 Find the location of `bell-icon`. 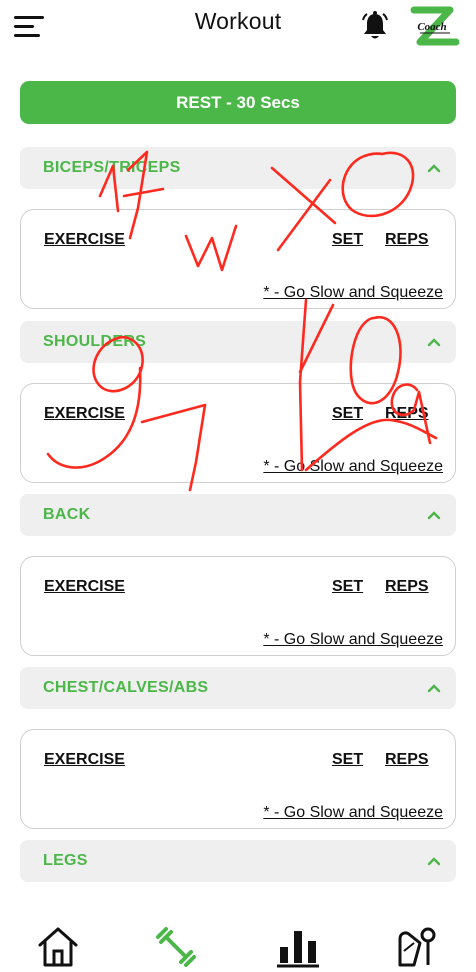

bell-icon is located at coordinates (375, 26).